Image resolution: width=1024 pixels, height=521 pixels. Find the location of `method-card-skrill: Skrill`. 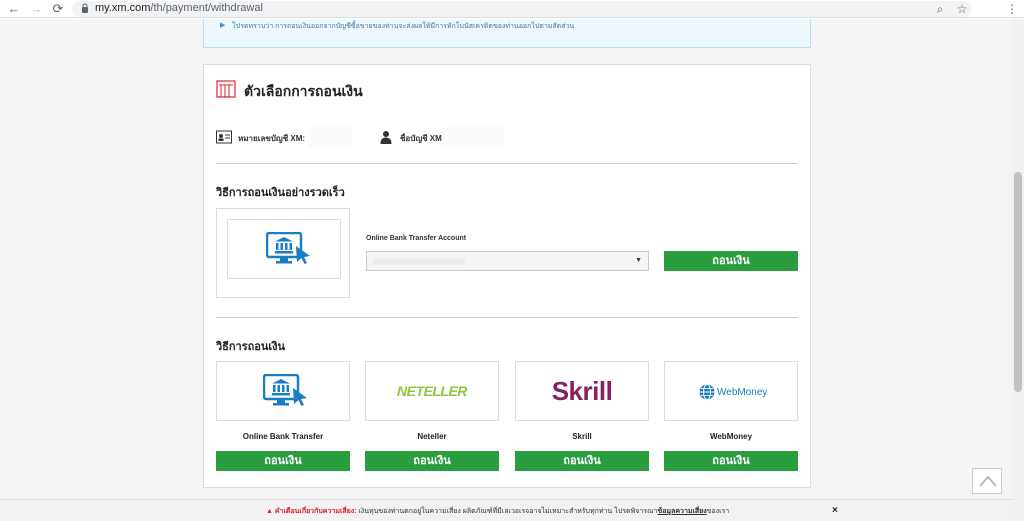

method-card-skrill: Skrill is located at coordinates (582, 391).